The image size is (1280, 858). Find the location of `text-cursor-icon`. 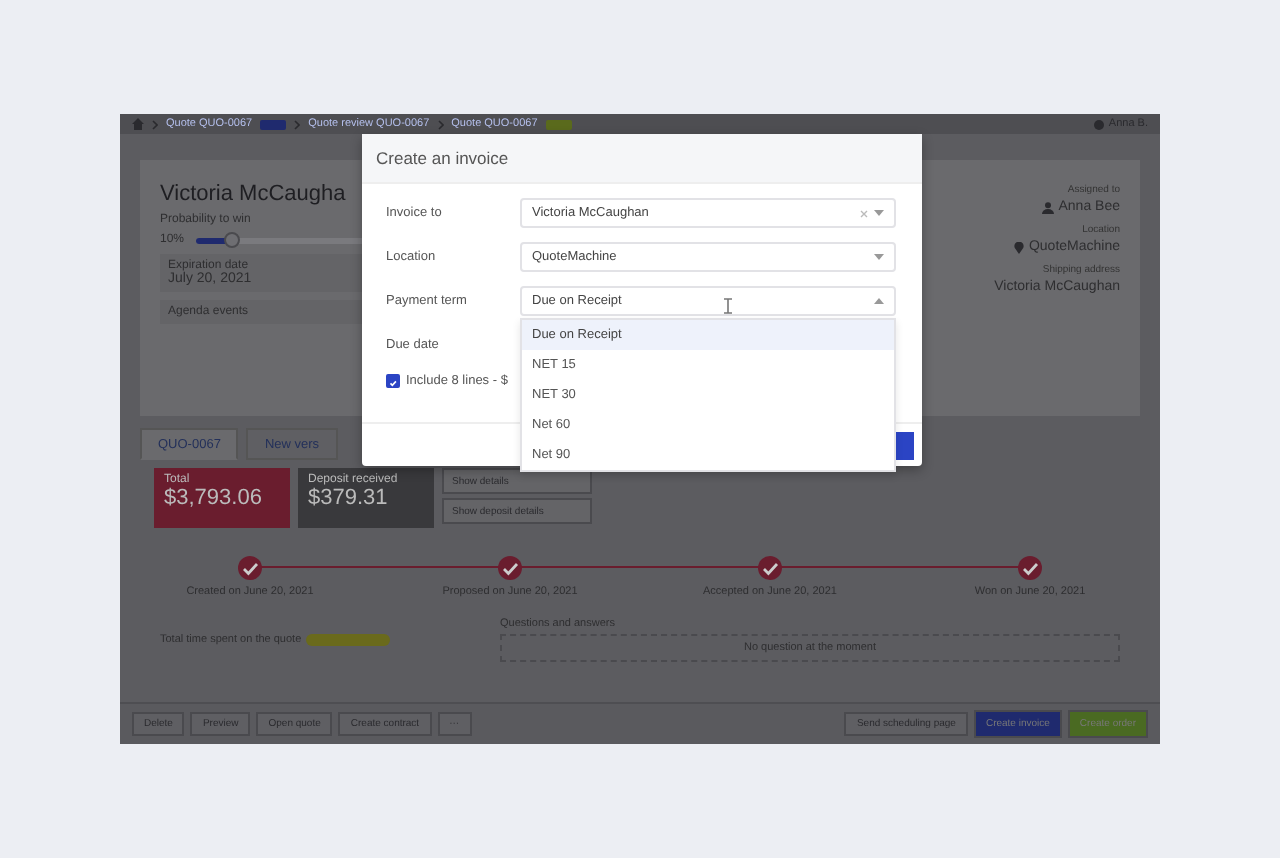

text-cursor-icon is located at coordinates (728, 306).